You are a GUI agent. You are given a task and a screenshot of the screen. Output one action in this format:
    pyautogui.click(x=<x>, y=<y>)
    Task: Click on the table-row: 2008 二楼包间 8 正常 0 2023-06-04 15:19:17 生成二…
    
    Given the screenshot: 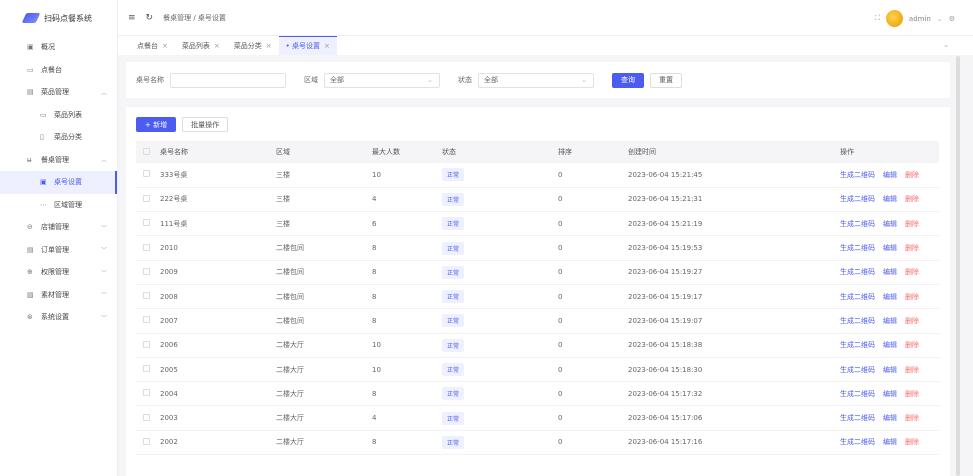 What is the action you would take?
    pyautogui.click(x=537, y=297)
    